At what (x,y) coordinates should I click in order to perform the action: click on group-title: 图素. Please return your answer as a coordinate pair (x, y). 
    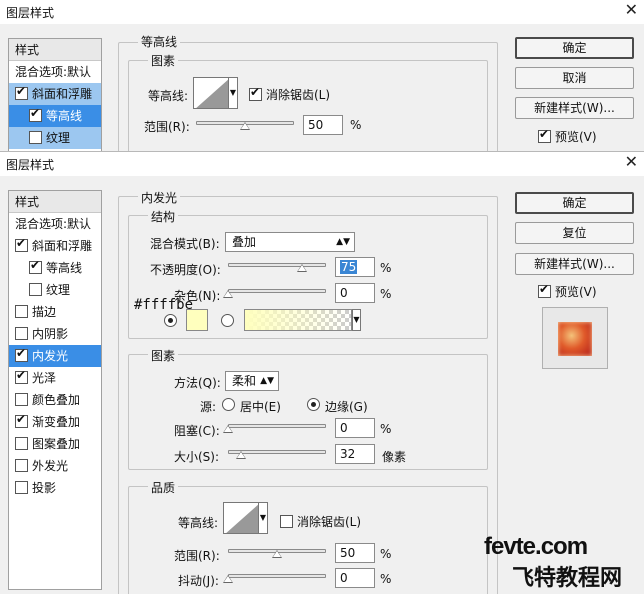
    Looking at the image, I should click on (163, 60).